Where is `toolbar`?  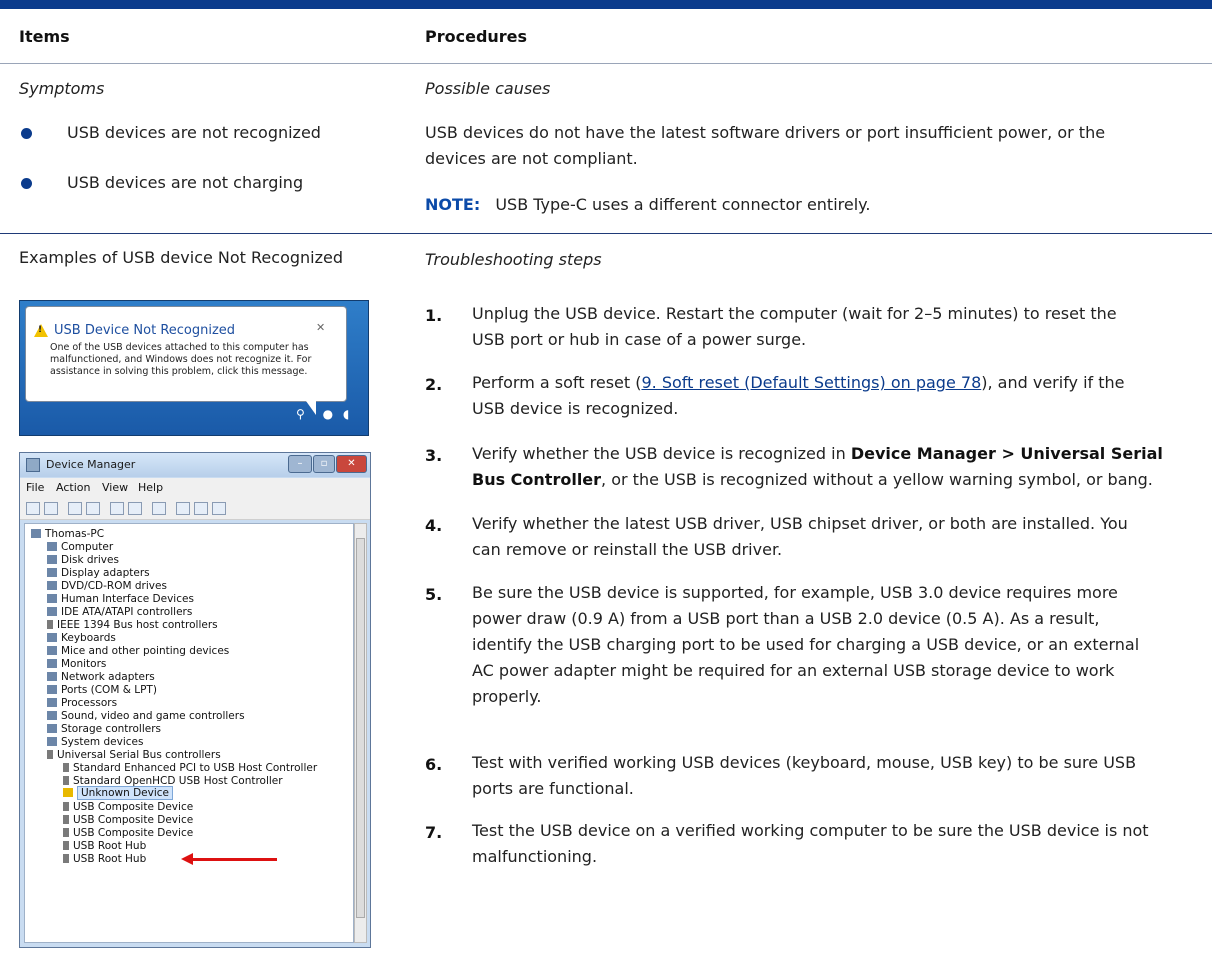 toolbar is located at coordinates (195, 509).